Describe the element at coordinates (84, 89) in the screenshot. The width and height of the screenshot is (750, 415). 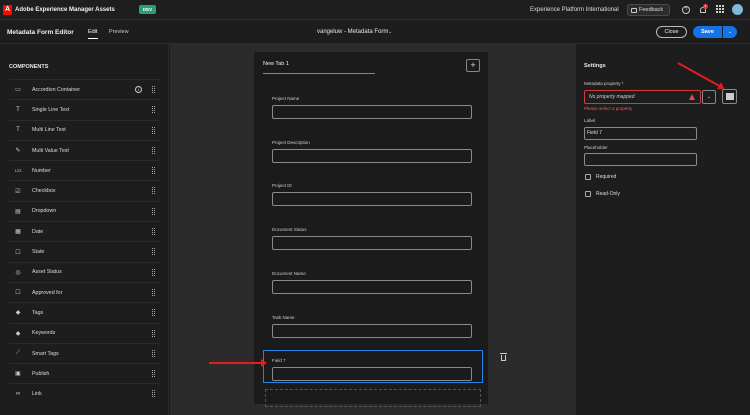
I see `component-item: ▭ Accordion Container i` at that location.